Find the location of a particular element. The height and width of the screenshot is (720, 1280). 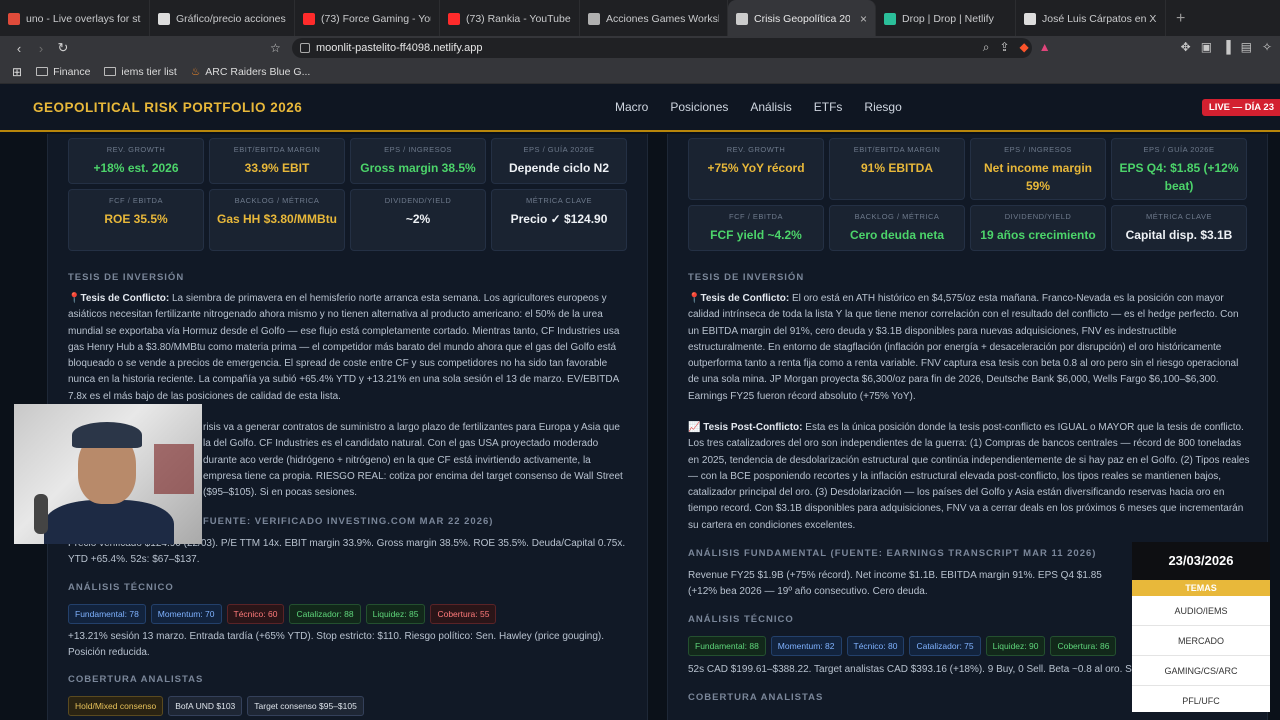

tab-label: (73) Force Gaming - YouTube is located at coordinates (376, 19).